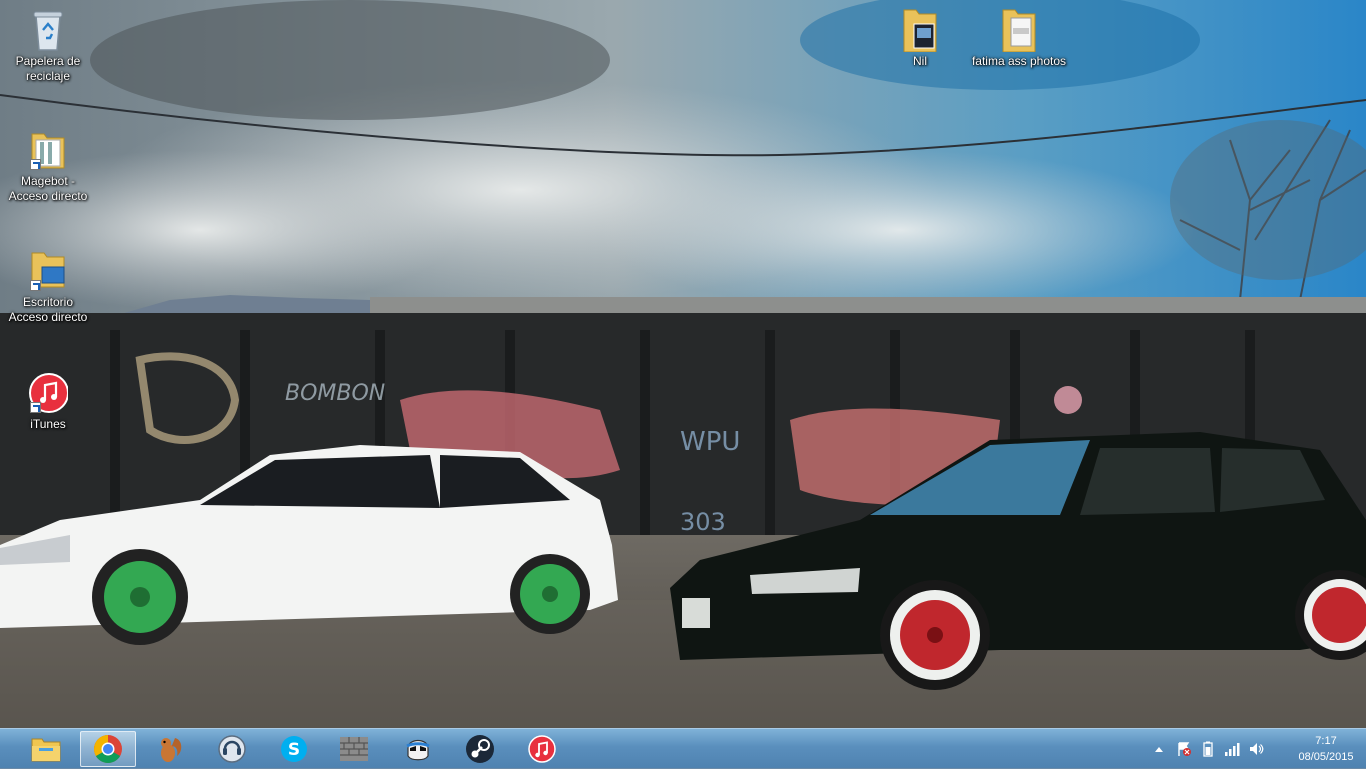  What do you see at coordinates (920, 61) in the screenshot?
I see `icon-label: Nil` at bounding box center [920, 61].